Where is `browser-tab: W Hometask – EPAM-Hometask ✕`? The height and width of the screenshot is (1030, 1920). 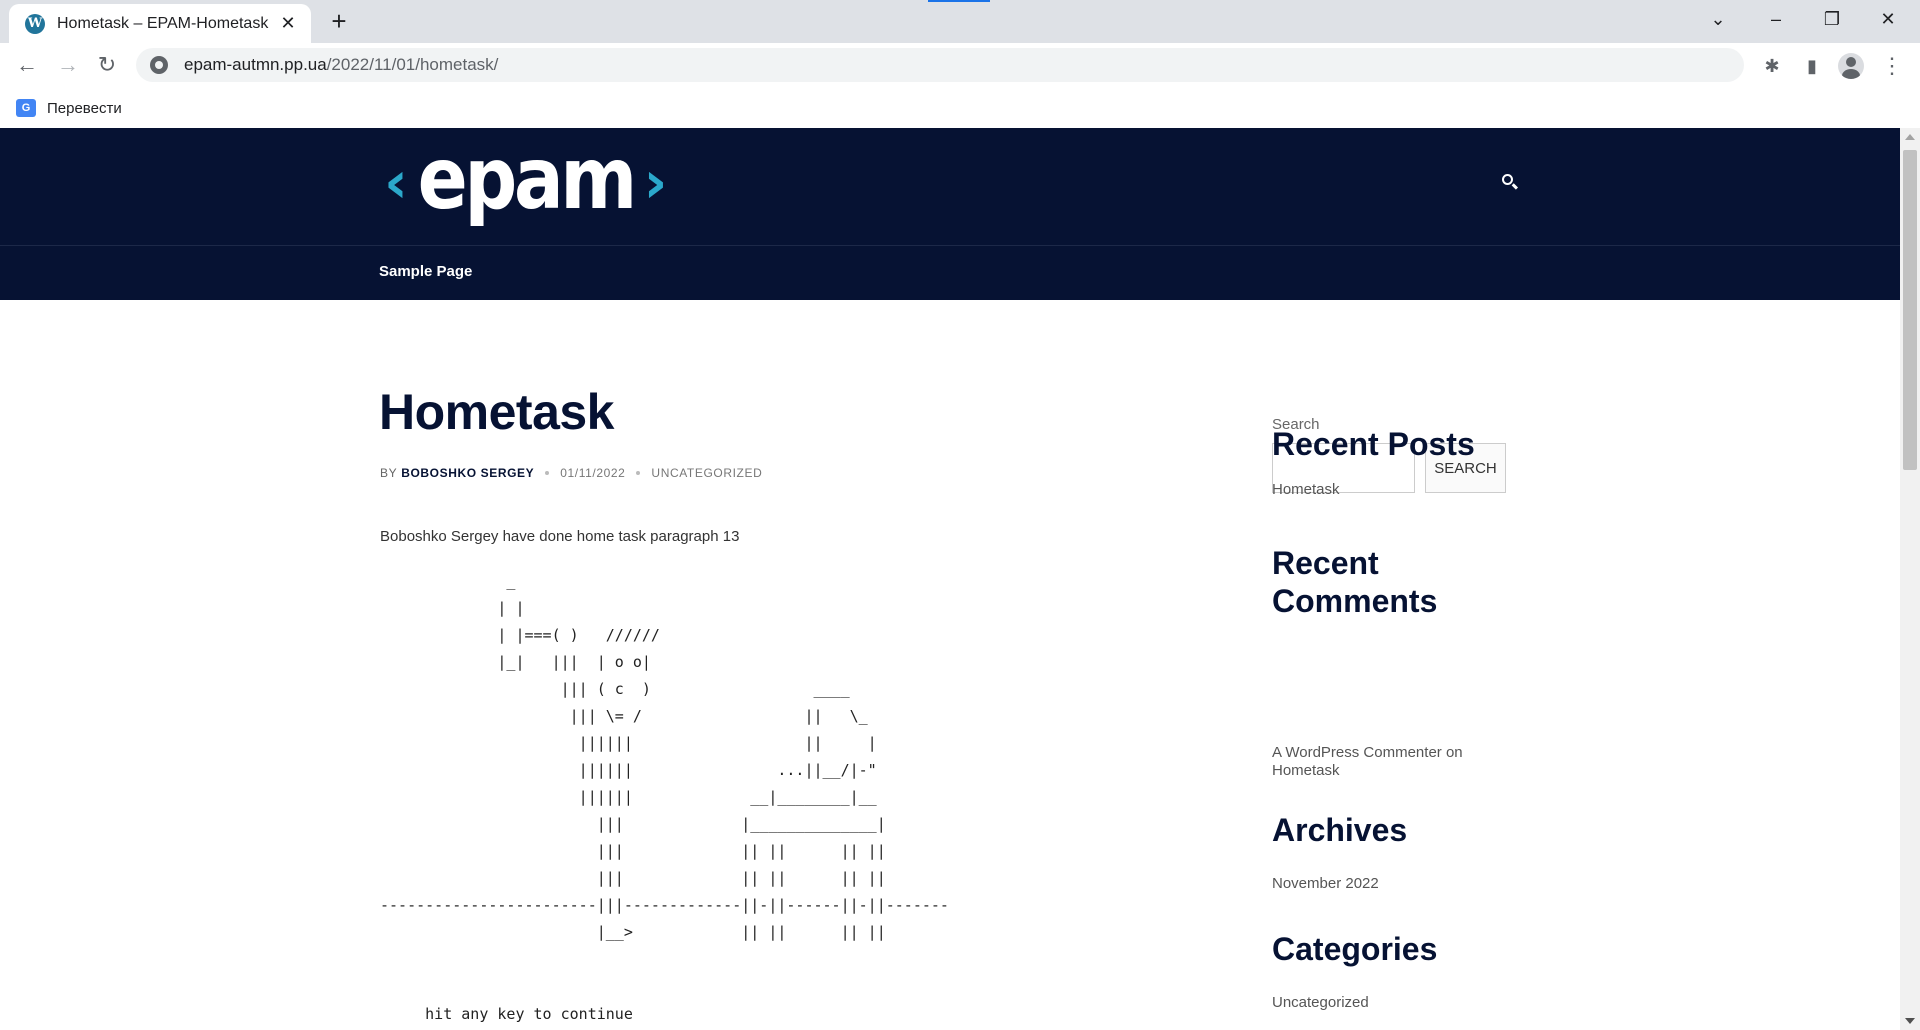
browser-tab: W Hometask – EPAM-Hometask ✕ is located at coordinates (160, 23).